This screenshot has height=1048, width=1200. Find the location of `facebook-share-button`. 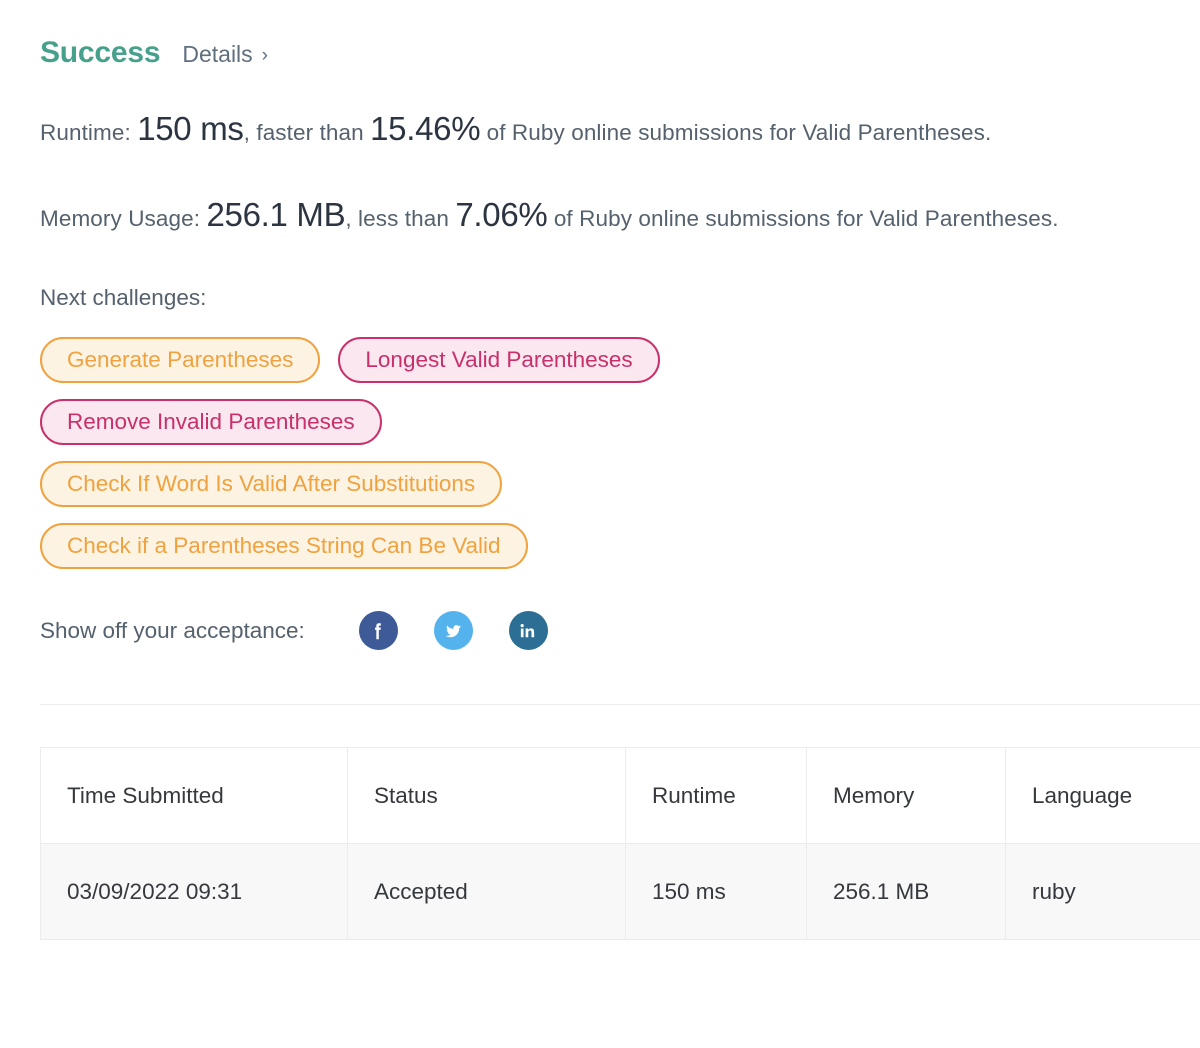

facebook-share-button is located at coordinates (378, 630).